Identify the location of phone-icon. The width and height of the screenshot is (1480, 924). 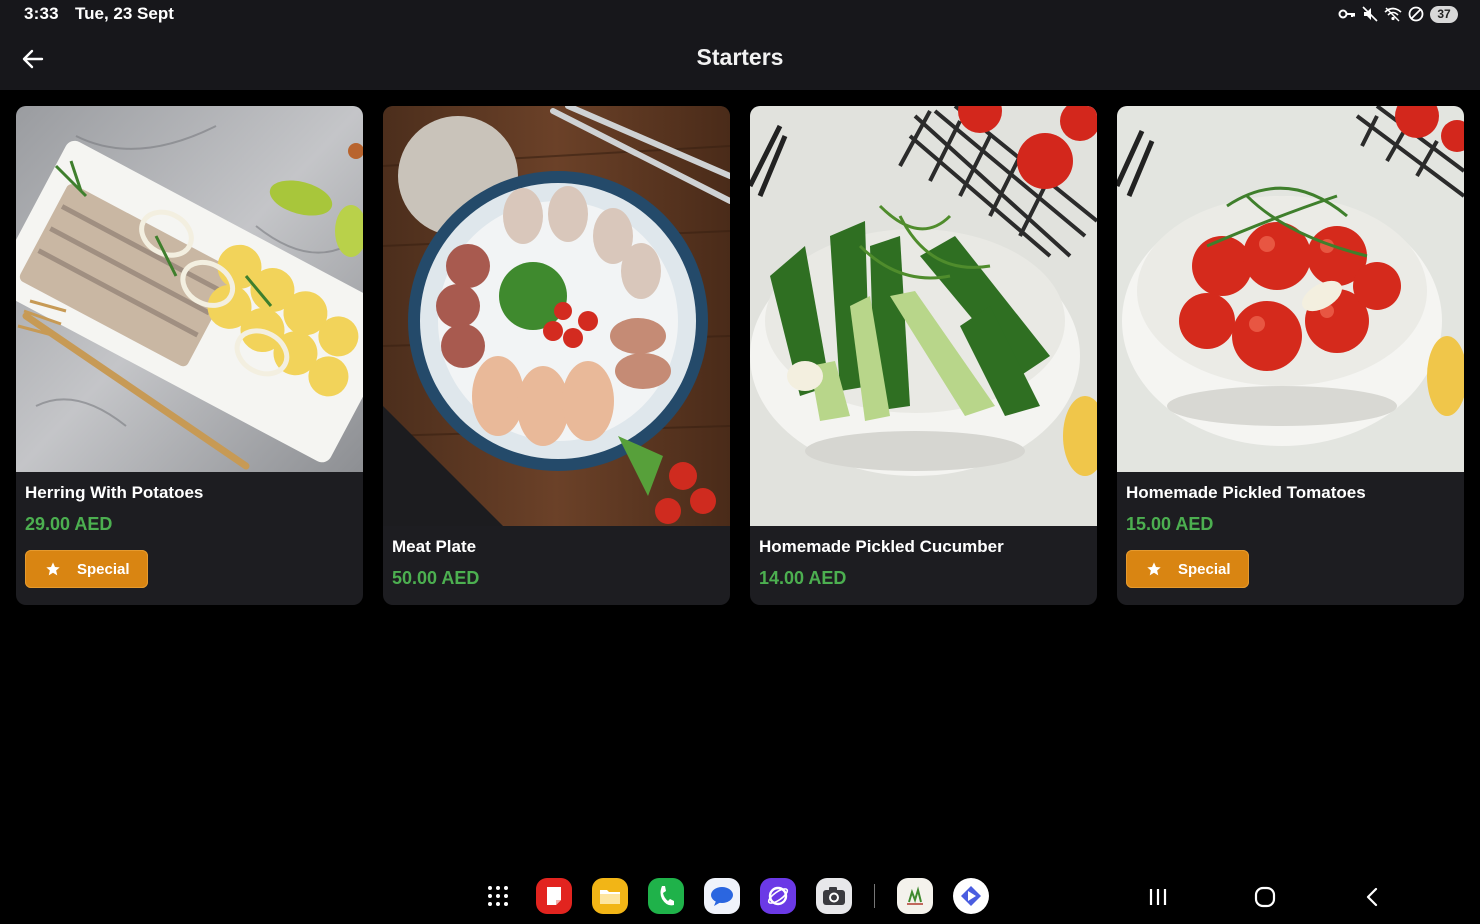
(666, 896).